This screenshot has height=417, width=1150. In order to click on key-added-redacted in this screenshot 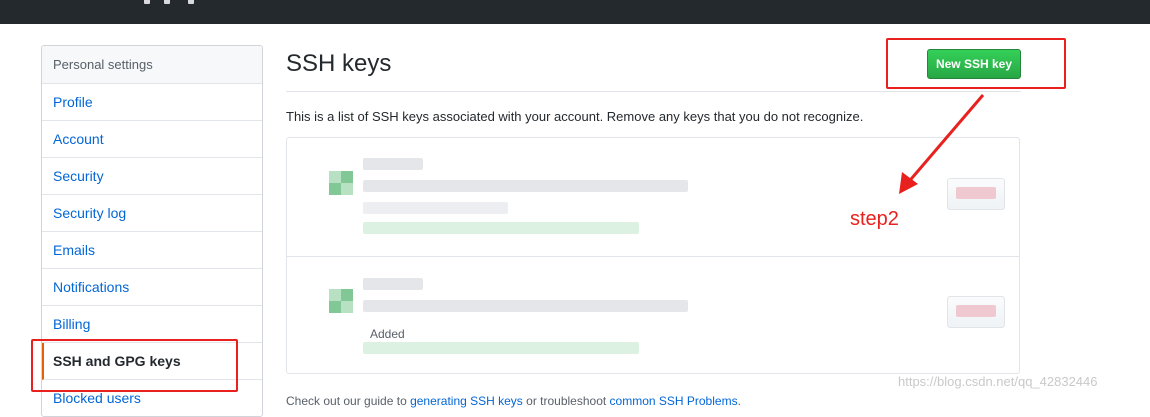, I will do `click(435, 208)`.